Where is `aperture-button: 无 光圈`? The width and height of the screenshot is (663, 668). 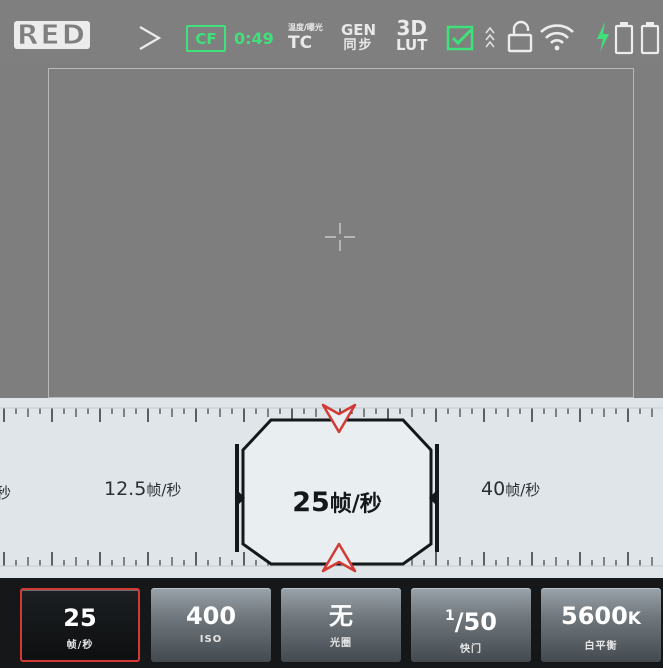 aperture-button: 无 光圈 is located at coordinates (341, 625).